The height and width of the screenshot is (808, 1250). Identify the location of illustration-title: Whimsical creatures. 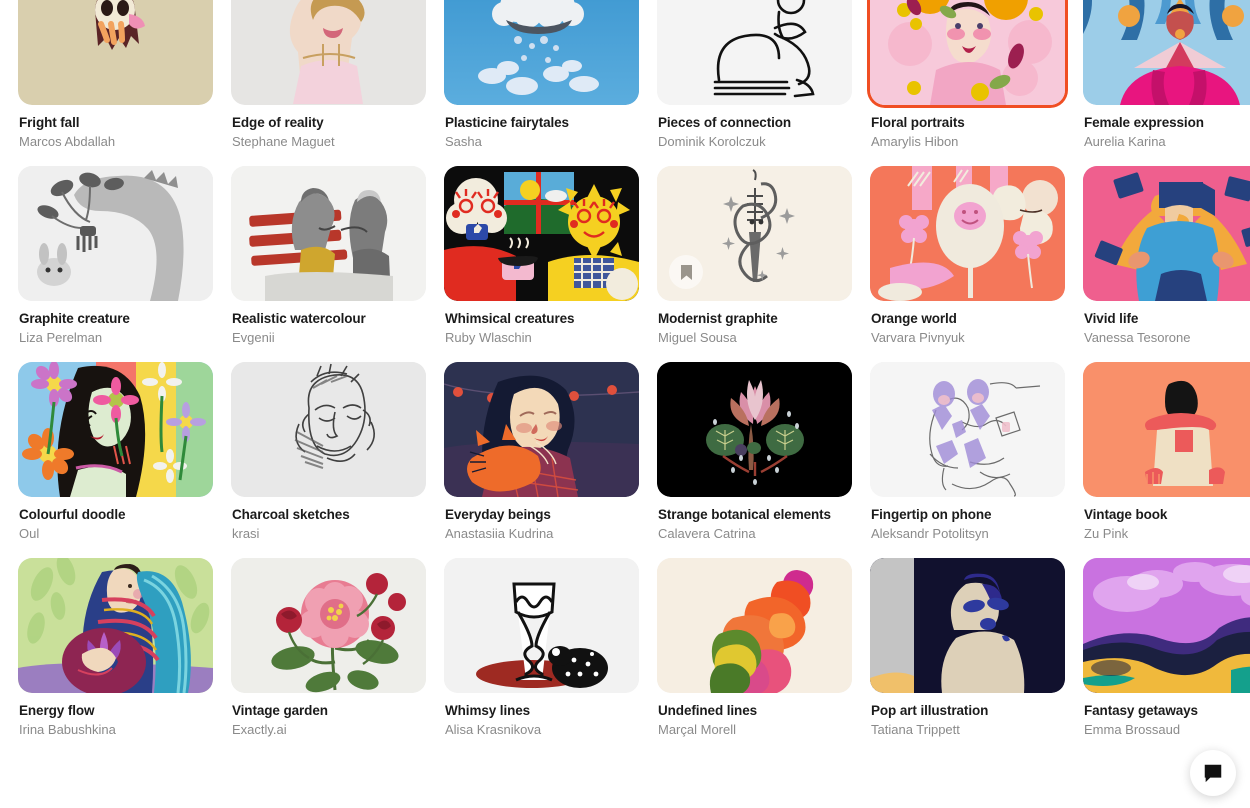
(542, 319).